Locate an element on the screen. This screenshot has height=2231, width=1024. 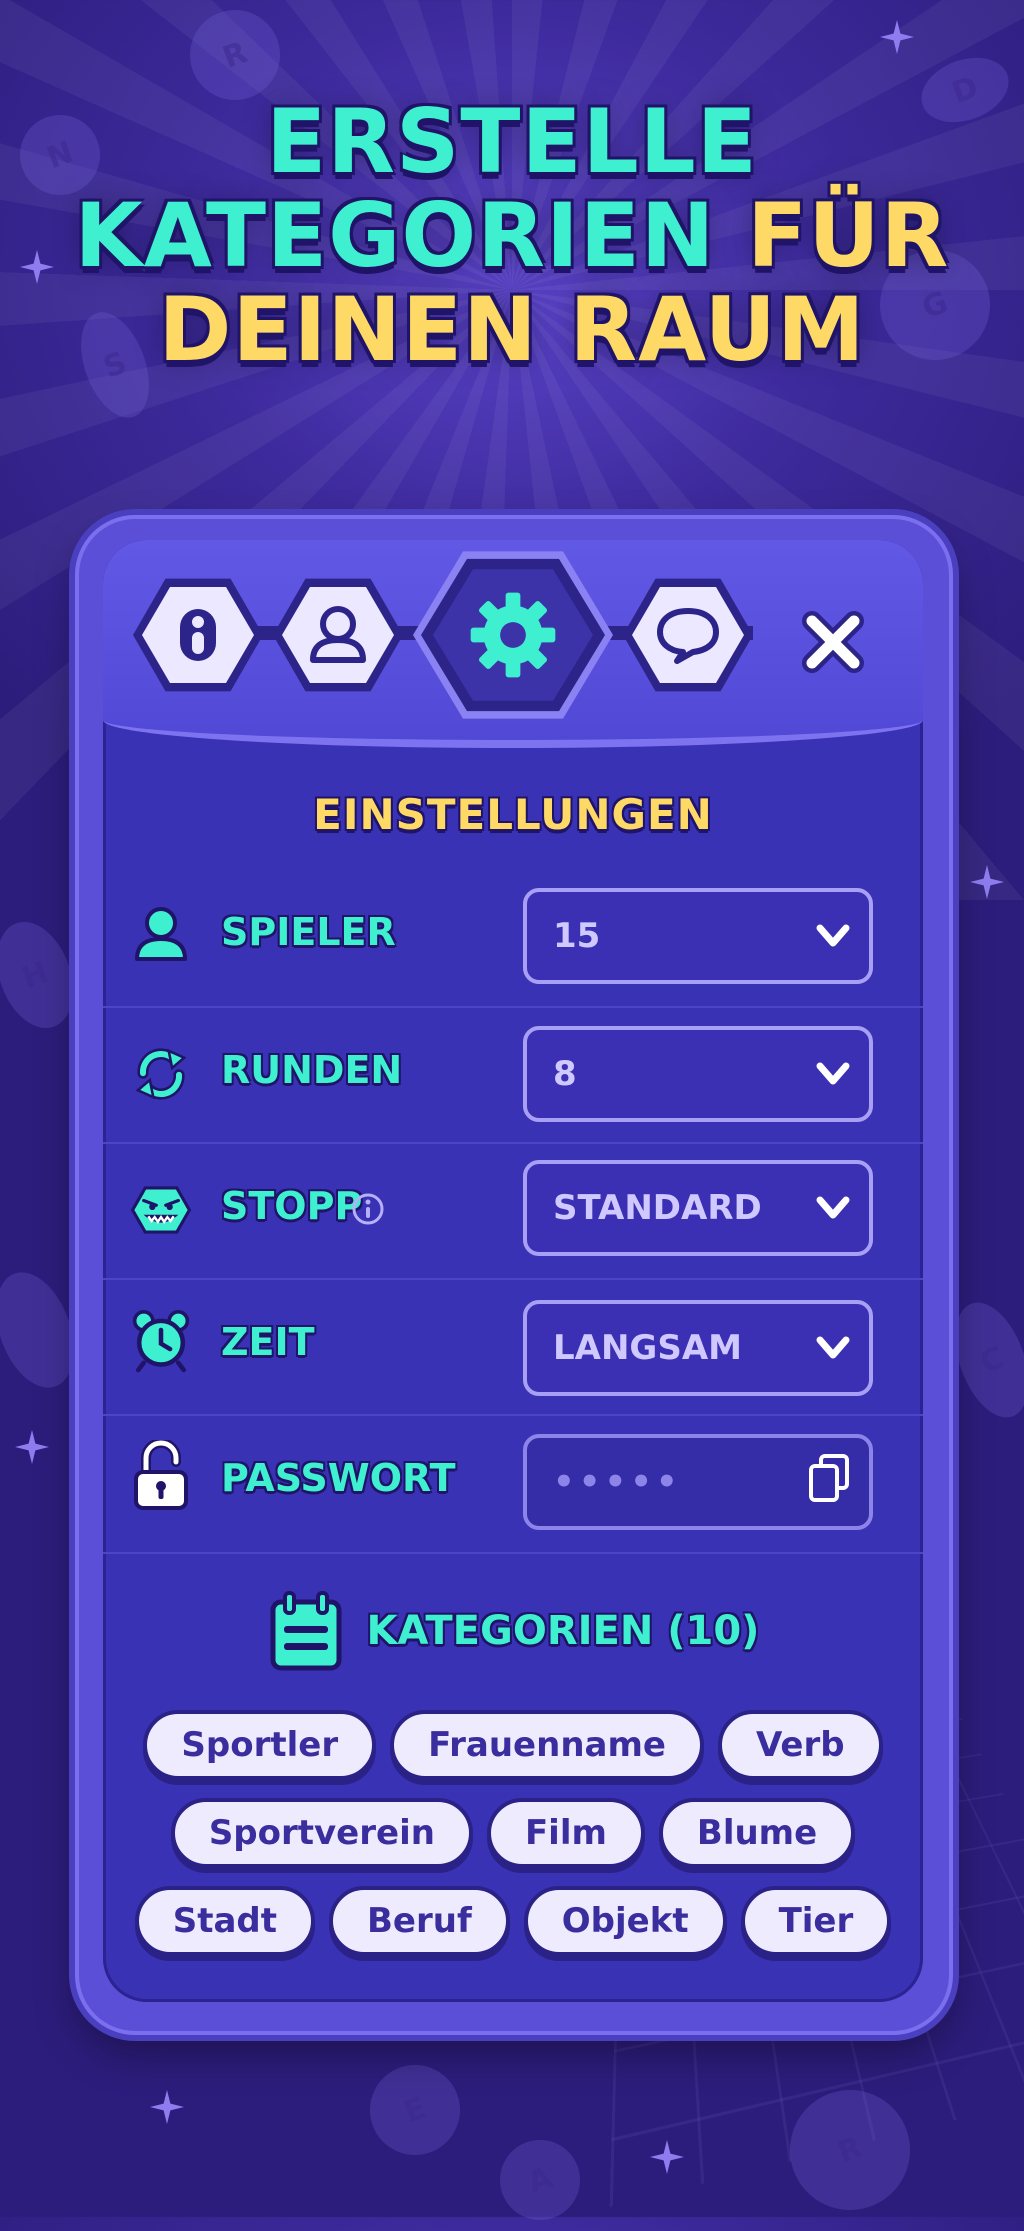
copy-button is located at coordinates (829, 1482).